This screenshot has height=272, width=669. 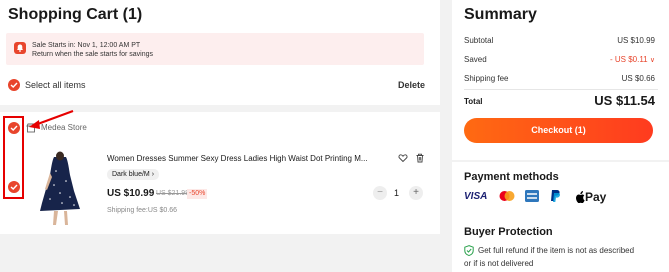 What do you see at coordinates (624, 100) in the screenshot?
I see `total-value: US $11.54` at bounding box center [624, 100].